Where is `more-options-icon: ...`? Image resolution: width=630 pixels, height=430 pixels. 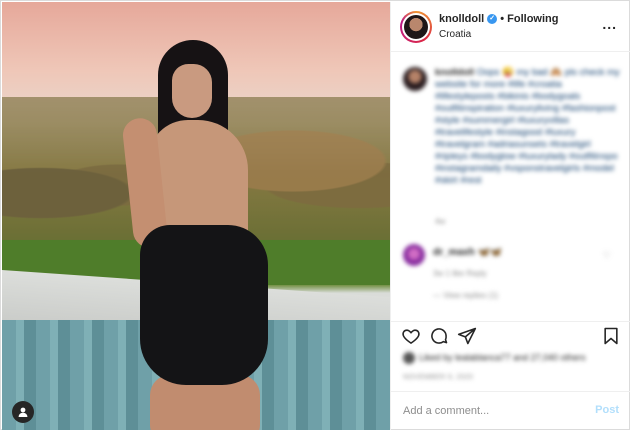 more-options-icon: ... is located at coordinates (609, 24).